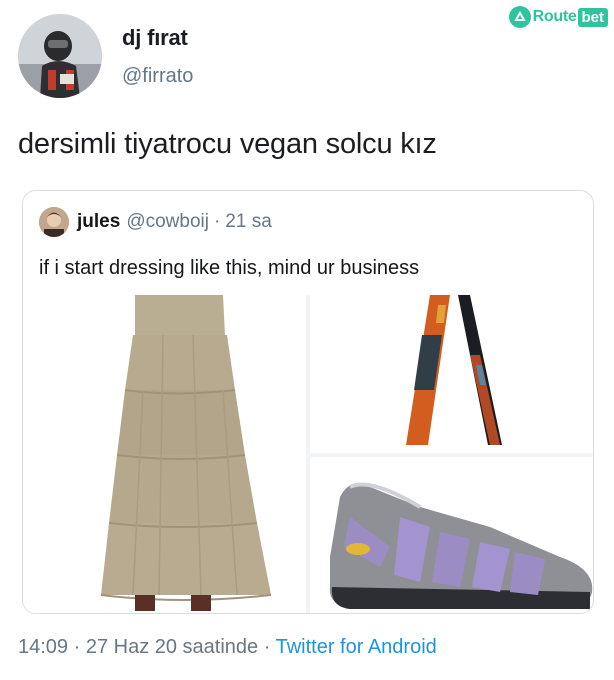 Image resolution: width=614 pixels, height=680 pixels. Describe the element at coordinates (157, 76) in the screenshot. I see `author-handle: @firrato` at that location.